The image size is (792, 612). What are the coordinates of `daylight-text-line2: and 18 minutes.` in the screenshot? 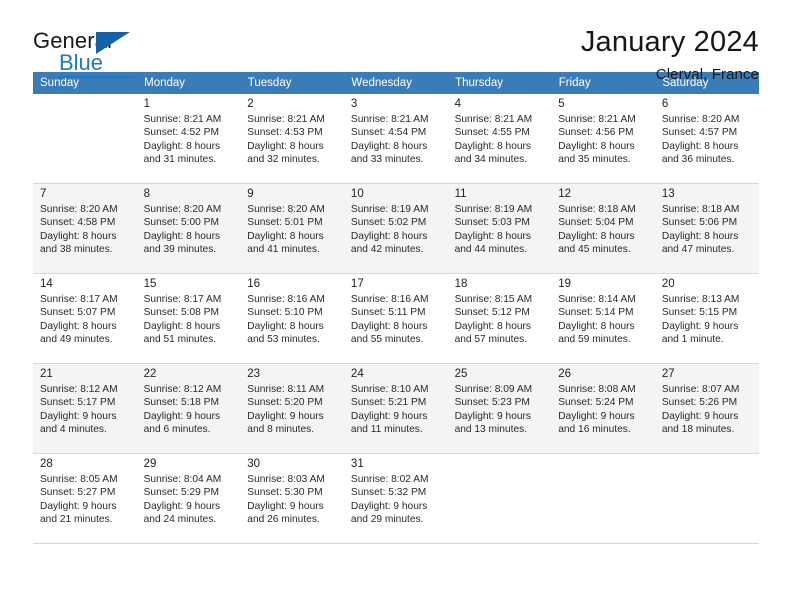 It's located at (698, 429).